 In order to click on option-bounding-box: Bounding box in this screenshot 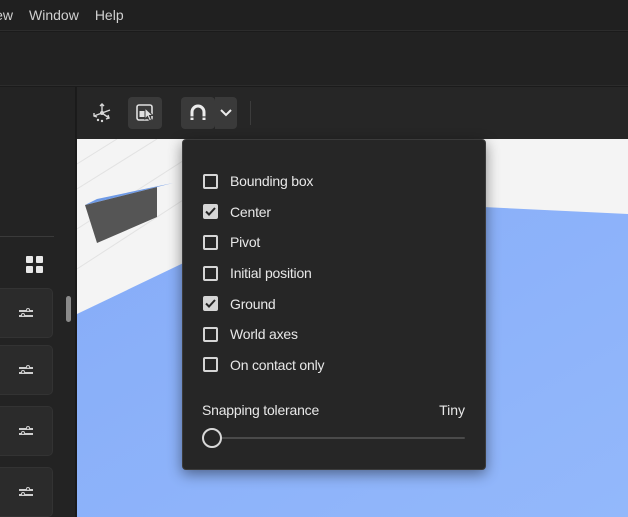, I will do `click(263, 181)`.